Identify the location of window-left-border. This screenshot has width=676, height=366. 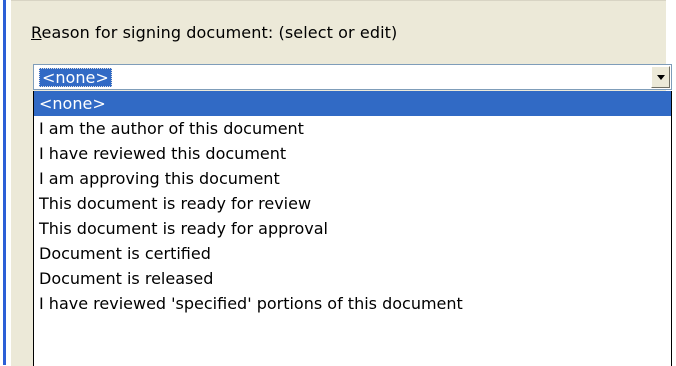
(5, 182).